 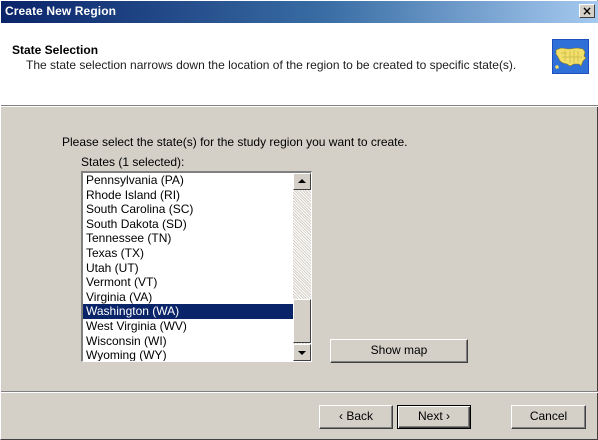 I want to click on step-title: State Selection, so click(x=55, y=50).